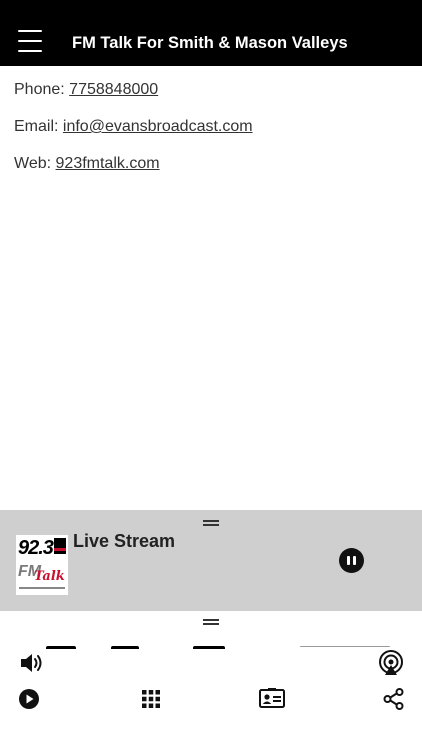 The width and height of the screenshot is (422, 750). I want to click on pause-icon, so click(351, 560).